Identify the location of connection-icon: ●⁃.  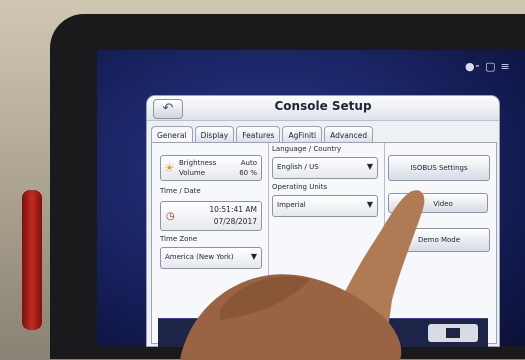
(473, 66).